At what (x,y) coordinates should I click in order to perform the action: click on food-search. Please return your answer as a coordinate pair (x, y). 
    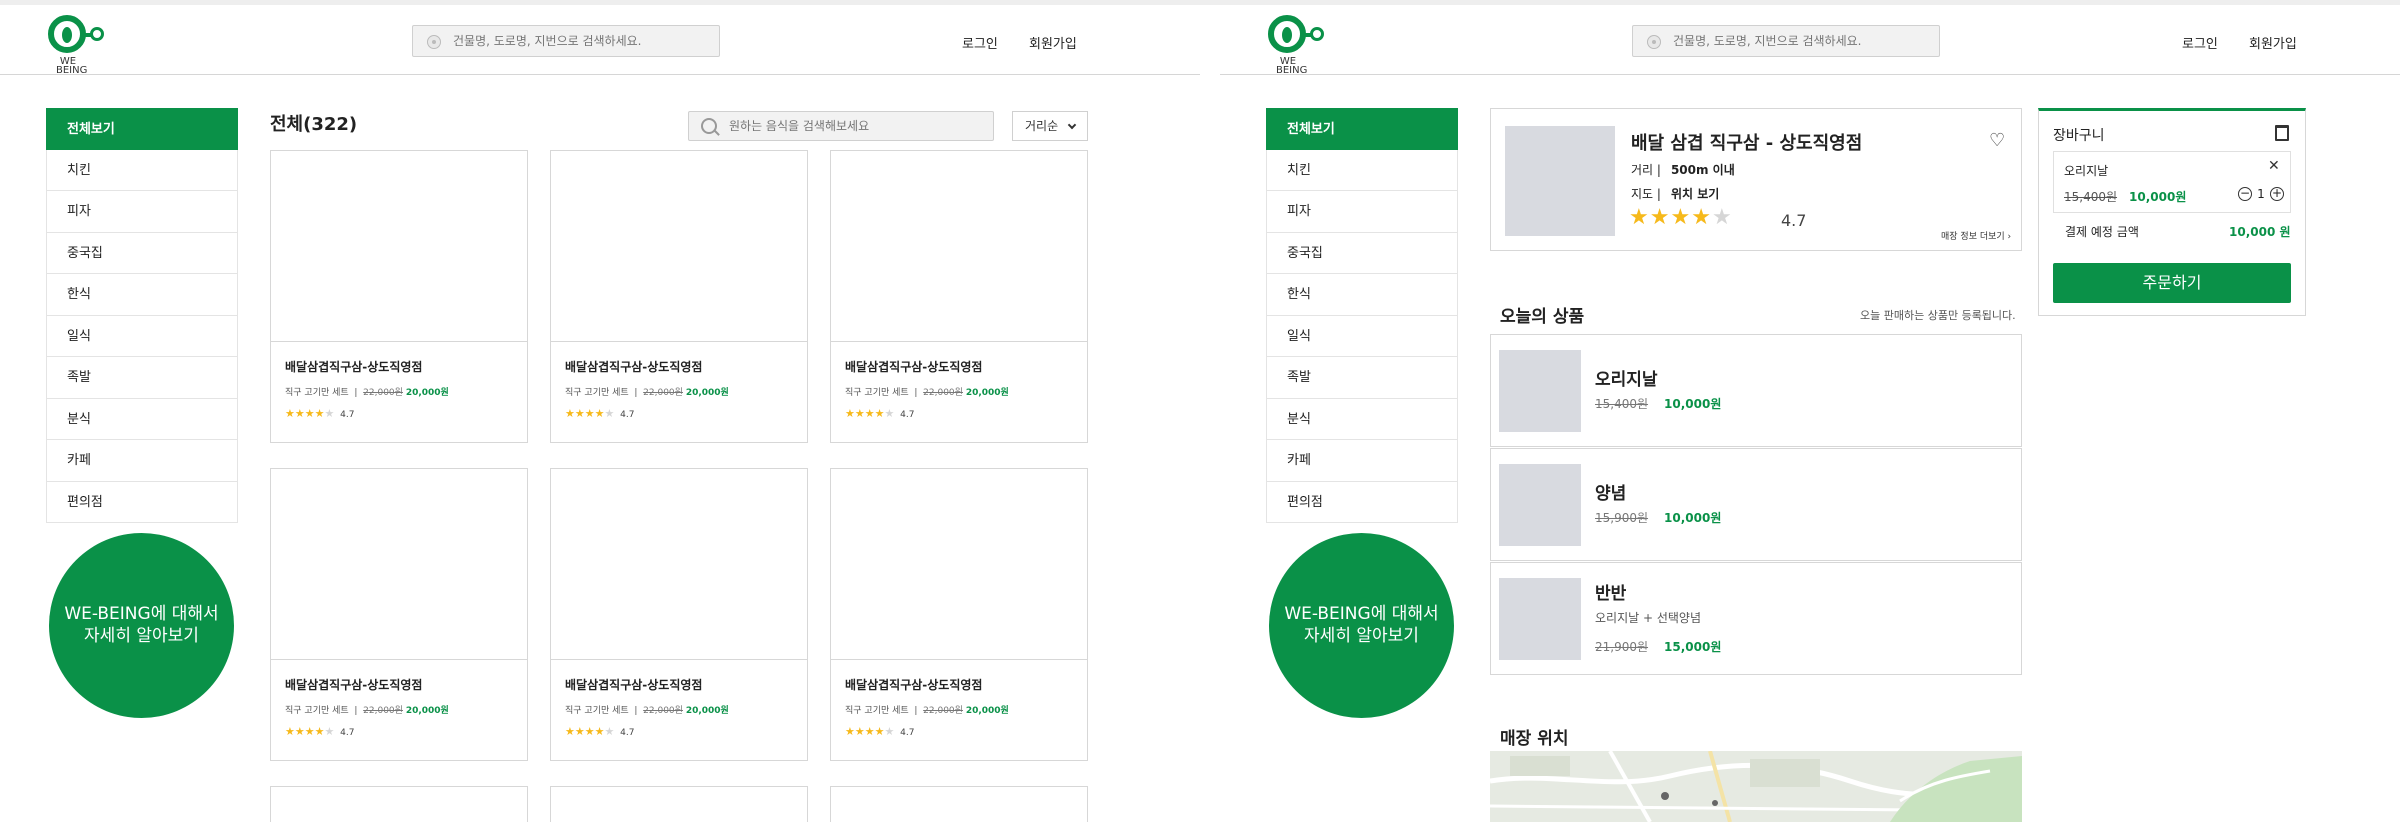
    Looking at the image, I should click on (841, 126).